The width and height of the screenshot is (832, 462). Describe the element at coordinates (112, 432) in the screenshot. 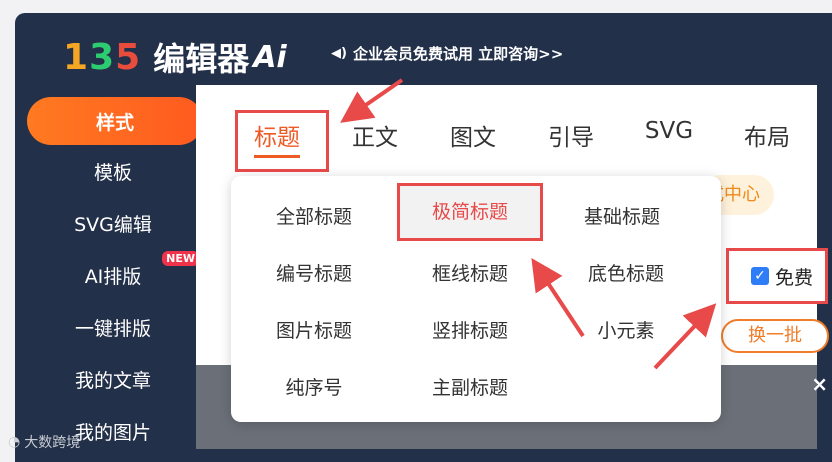

I see `sidebar-item-label: 我的图片` at that location.